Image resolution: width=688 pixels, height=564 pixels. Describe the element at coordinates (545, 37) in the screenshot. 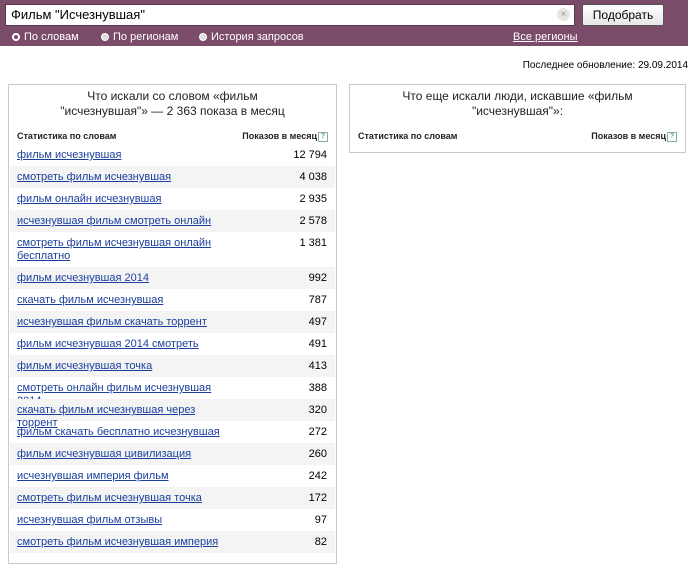

I see `all-regions-link: Все регионы` at that location.